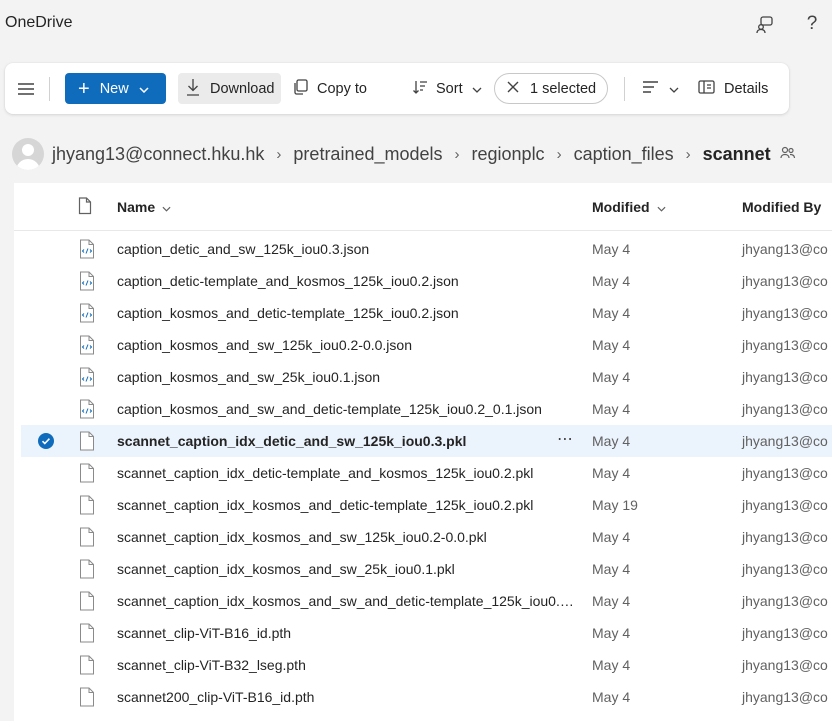 This screenshot has height=721, width=832. I want to click on plus-icon: +, so click(84, 88).